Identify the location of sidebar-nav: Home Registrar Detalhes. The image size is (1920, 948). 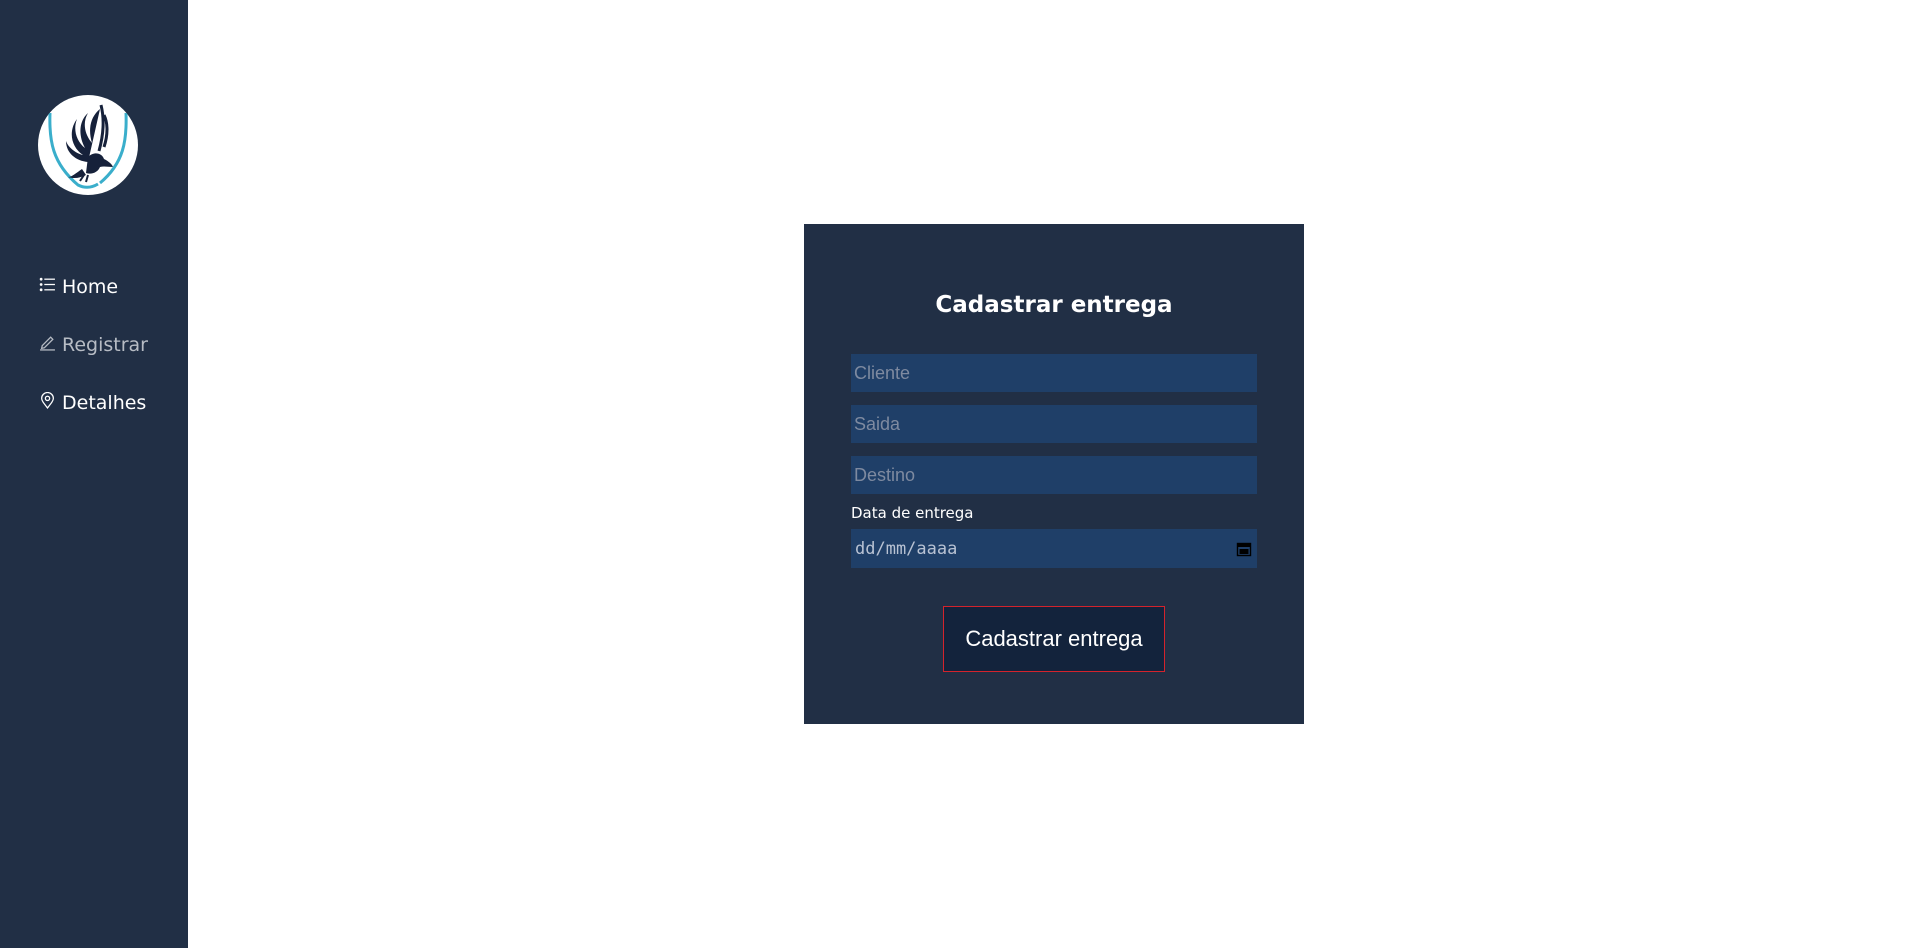
(93, 345).